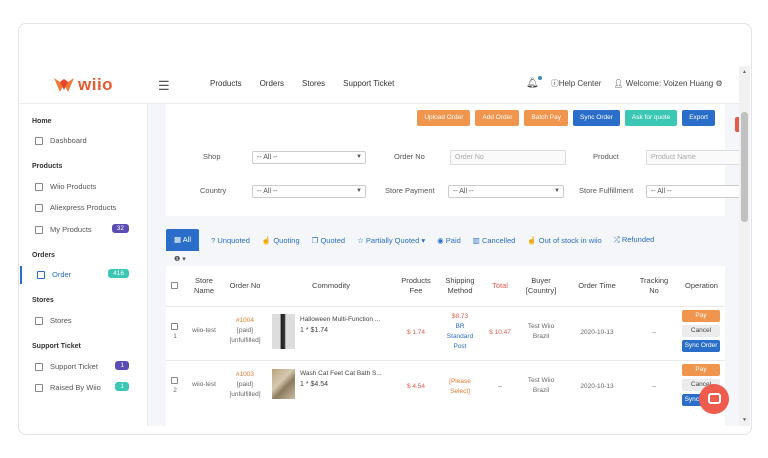  What do you see at coordinates (84, 275) in the screenshot?
I see `sidebar-item-order: Order 416` at bounding box center [84, 275].